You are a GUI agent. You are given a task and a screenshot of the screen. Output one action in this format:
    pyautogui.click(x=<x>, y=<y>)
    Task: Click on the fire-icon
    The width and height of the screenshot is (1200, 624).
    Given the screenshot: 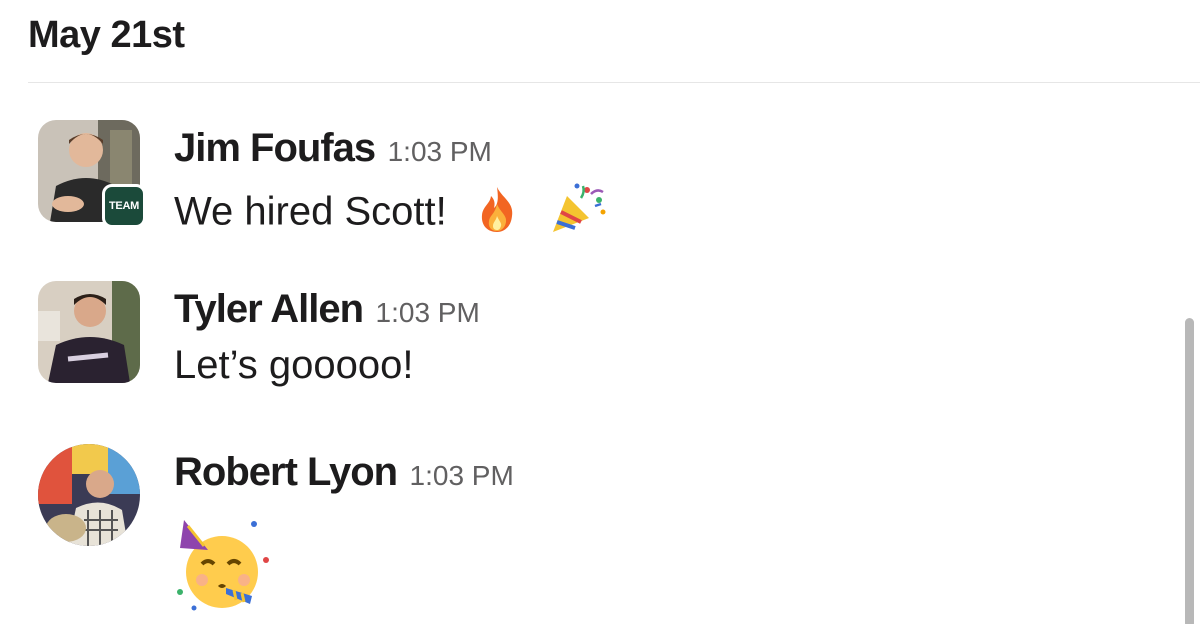 What is the action you would take?
    pyautogui.click(x=497, y=214)
    